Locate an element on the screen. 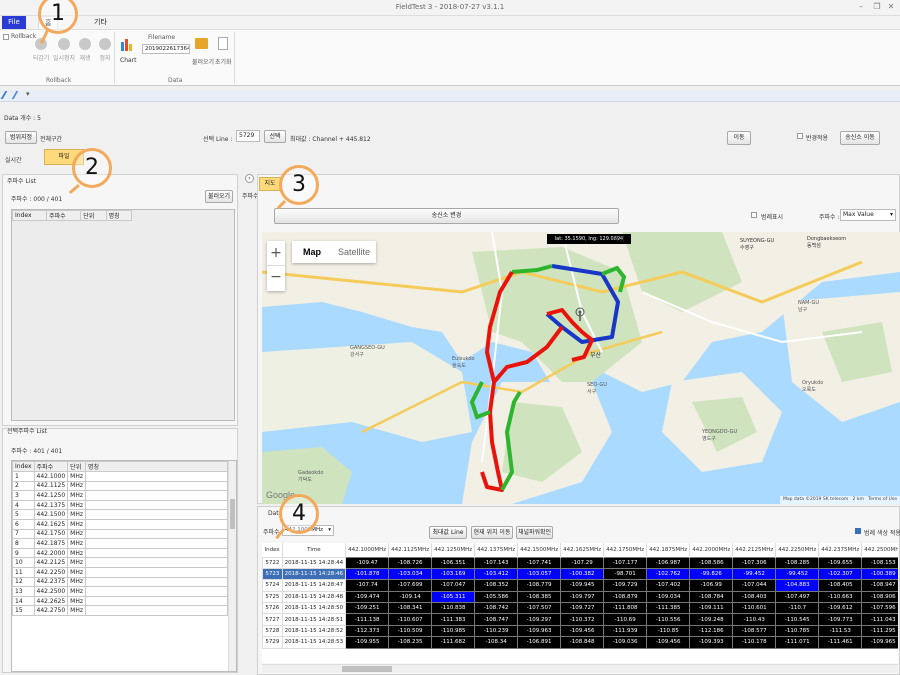  tab-map: 지도 is located at coordinates (270, 184).